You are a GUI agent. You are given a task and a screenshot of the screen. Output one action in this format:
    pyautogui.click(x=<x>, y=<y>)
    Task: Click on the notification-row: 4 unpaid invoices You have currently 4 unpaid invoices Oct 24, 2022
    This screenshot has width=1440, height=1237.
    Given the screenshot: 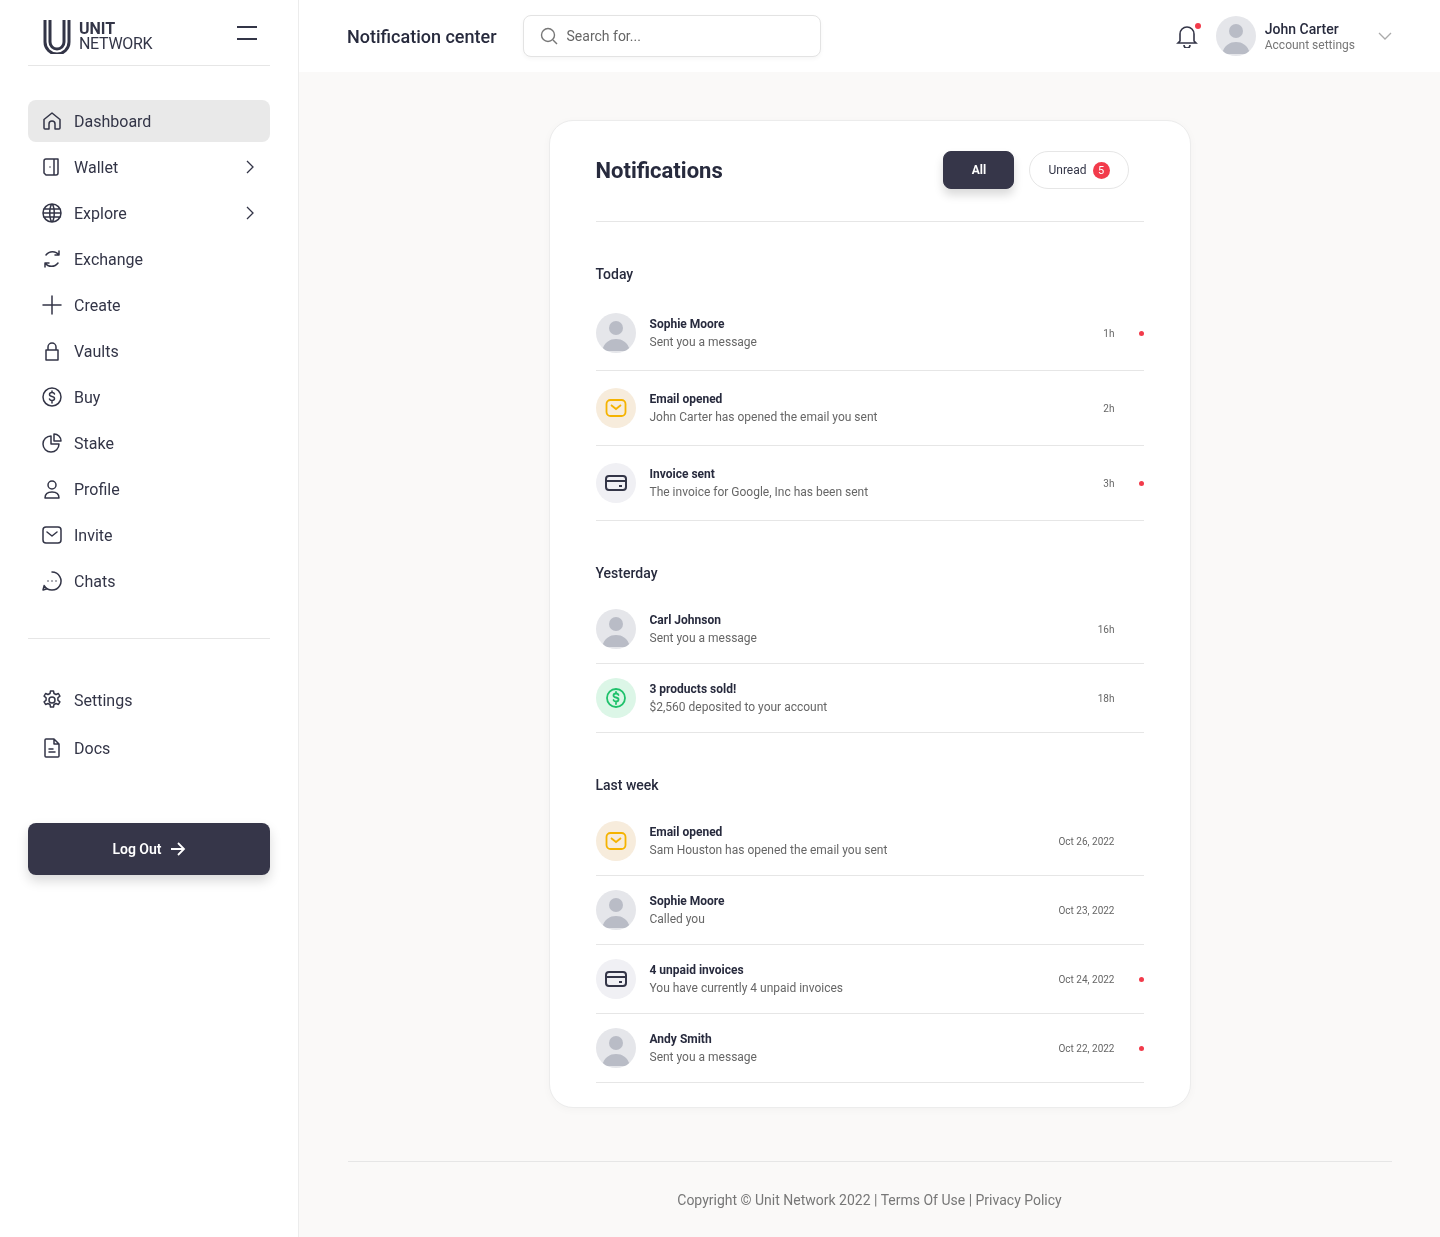 What is the action you would take?
    pyautogui.click(x=869, y=979)
    